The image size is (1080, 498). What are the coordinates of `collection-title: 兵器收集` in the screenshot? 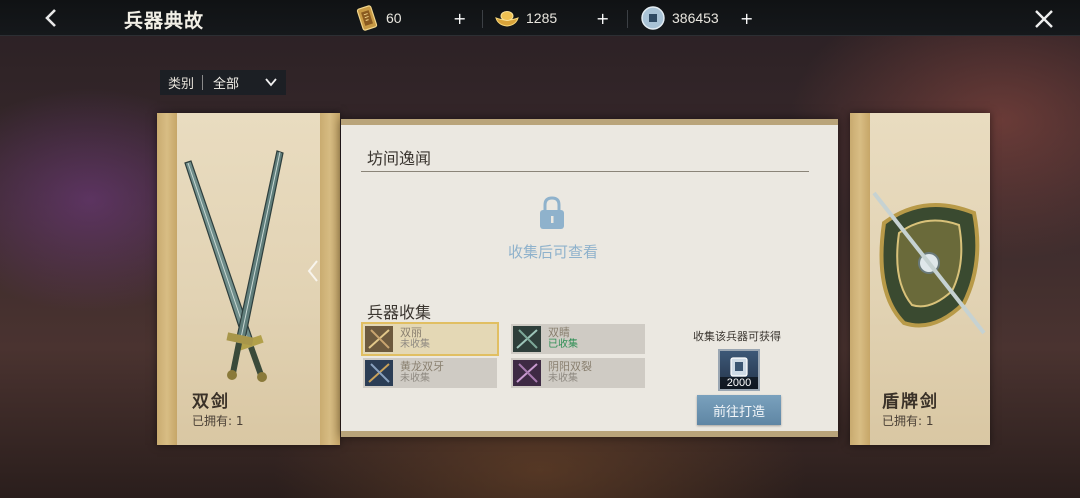 It's located at (399, 312).